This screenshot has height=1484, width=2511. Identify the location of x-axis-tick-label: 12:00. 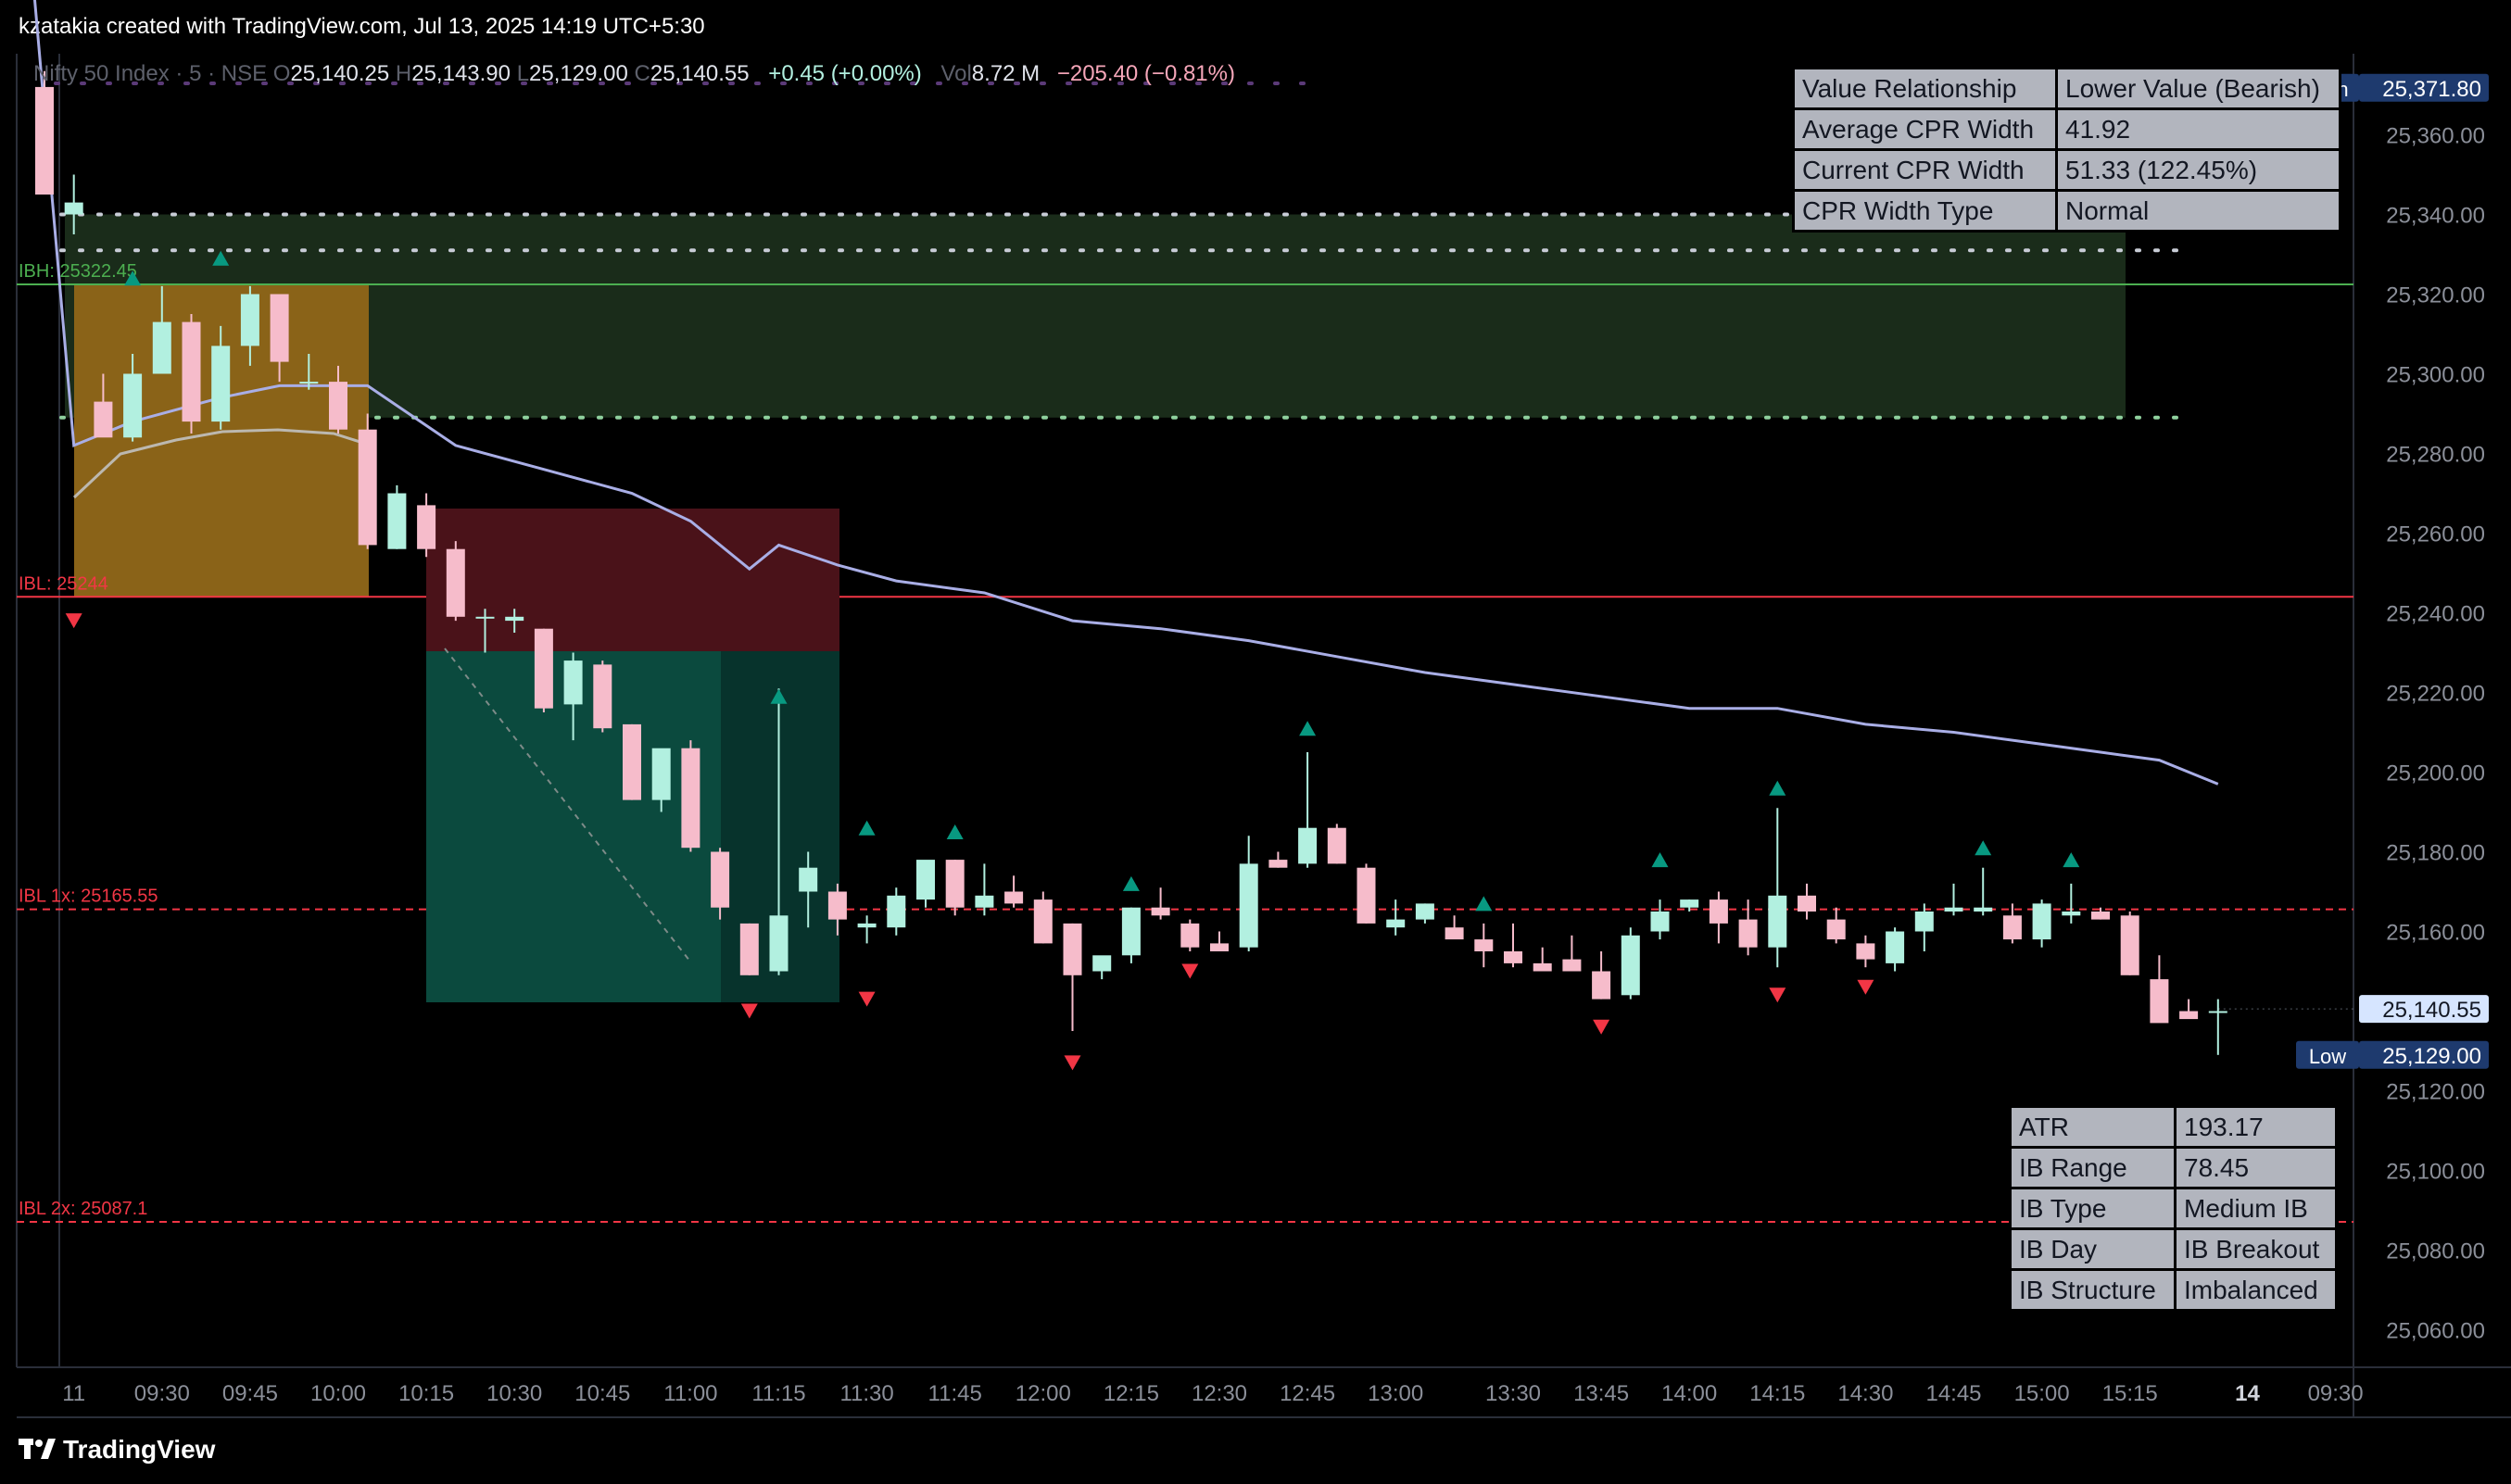
(1043, 1393).